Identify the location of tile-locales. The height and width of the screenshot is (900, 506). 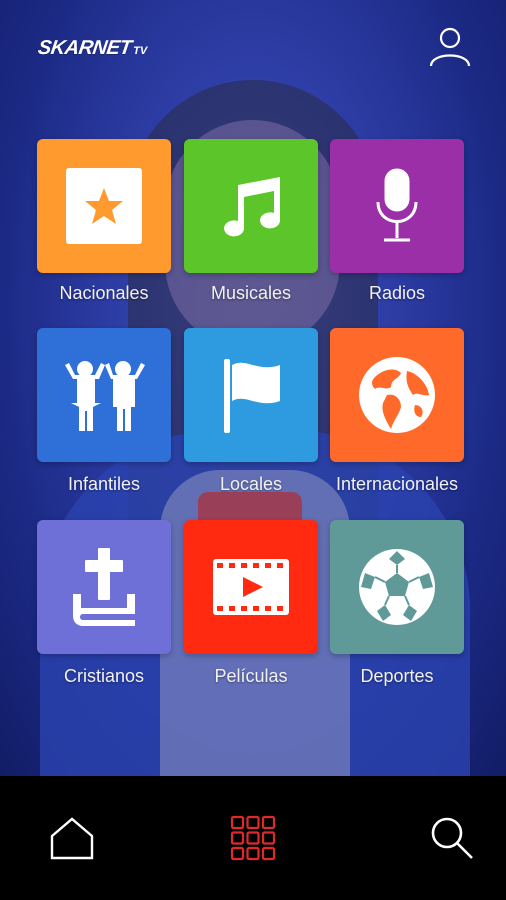
(251, 395).